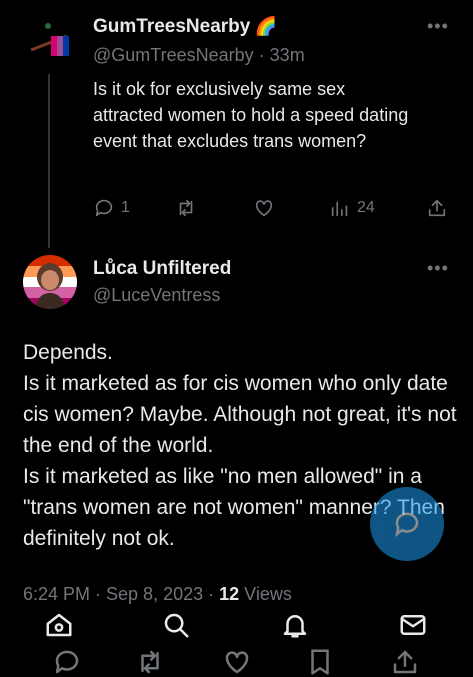 This screenshot has width=473, height=677. Describe the element at coordinates (229, 594) in the screenshot. I see `views-count: 12` at that location.